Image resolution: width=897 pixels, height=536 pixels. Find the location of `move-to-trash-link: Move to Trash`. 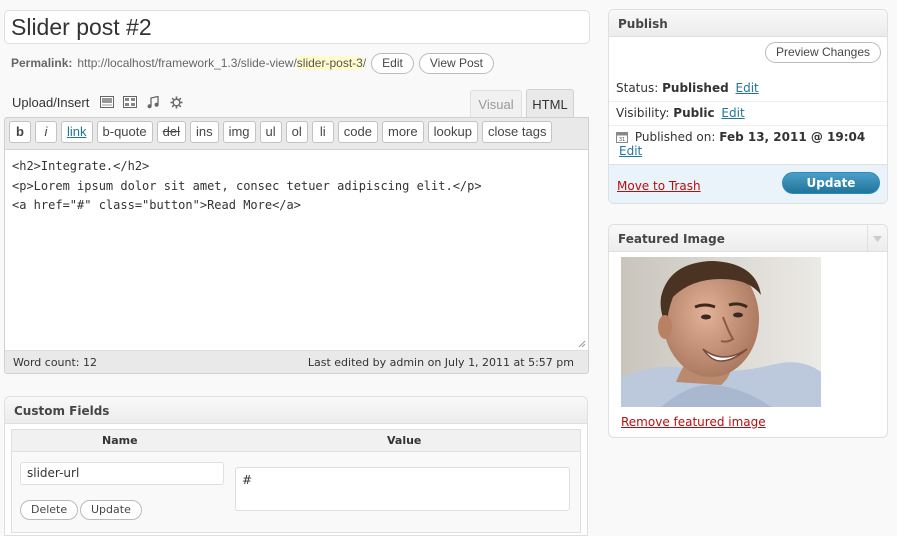

move-to-trash-link: Move to Trash is located at coordinates (659, 186).